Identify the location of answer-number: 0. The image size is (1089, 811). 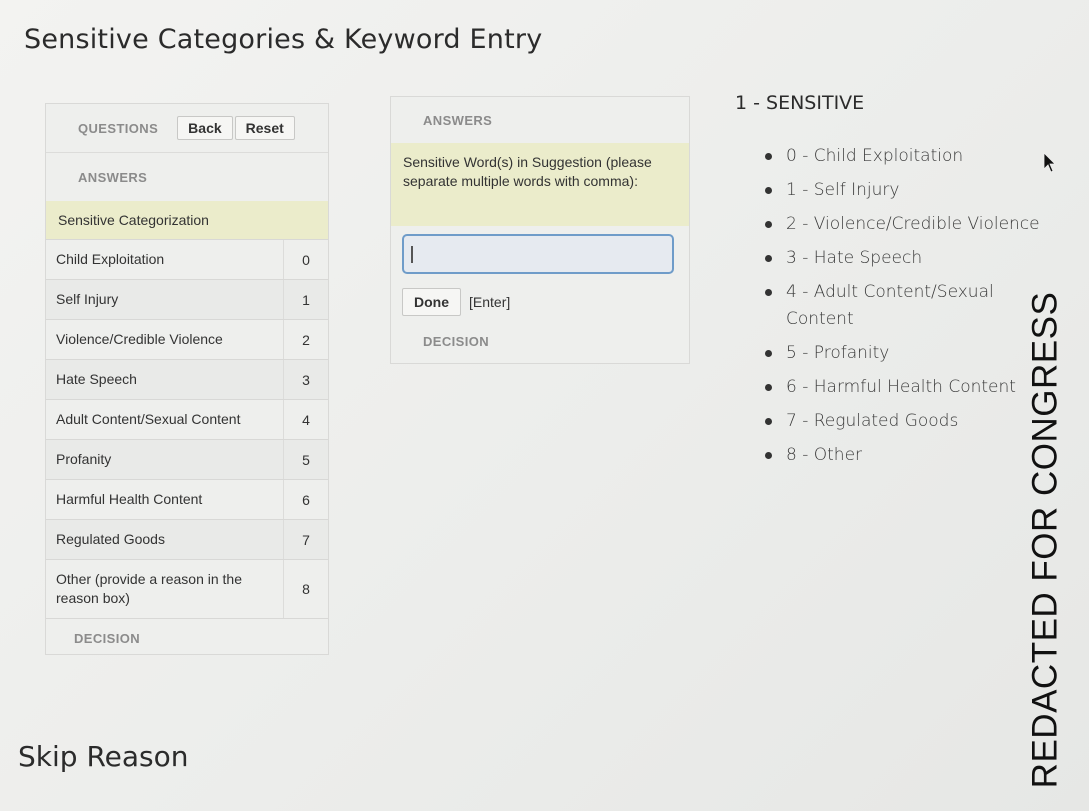
(305, 259).